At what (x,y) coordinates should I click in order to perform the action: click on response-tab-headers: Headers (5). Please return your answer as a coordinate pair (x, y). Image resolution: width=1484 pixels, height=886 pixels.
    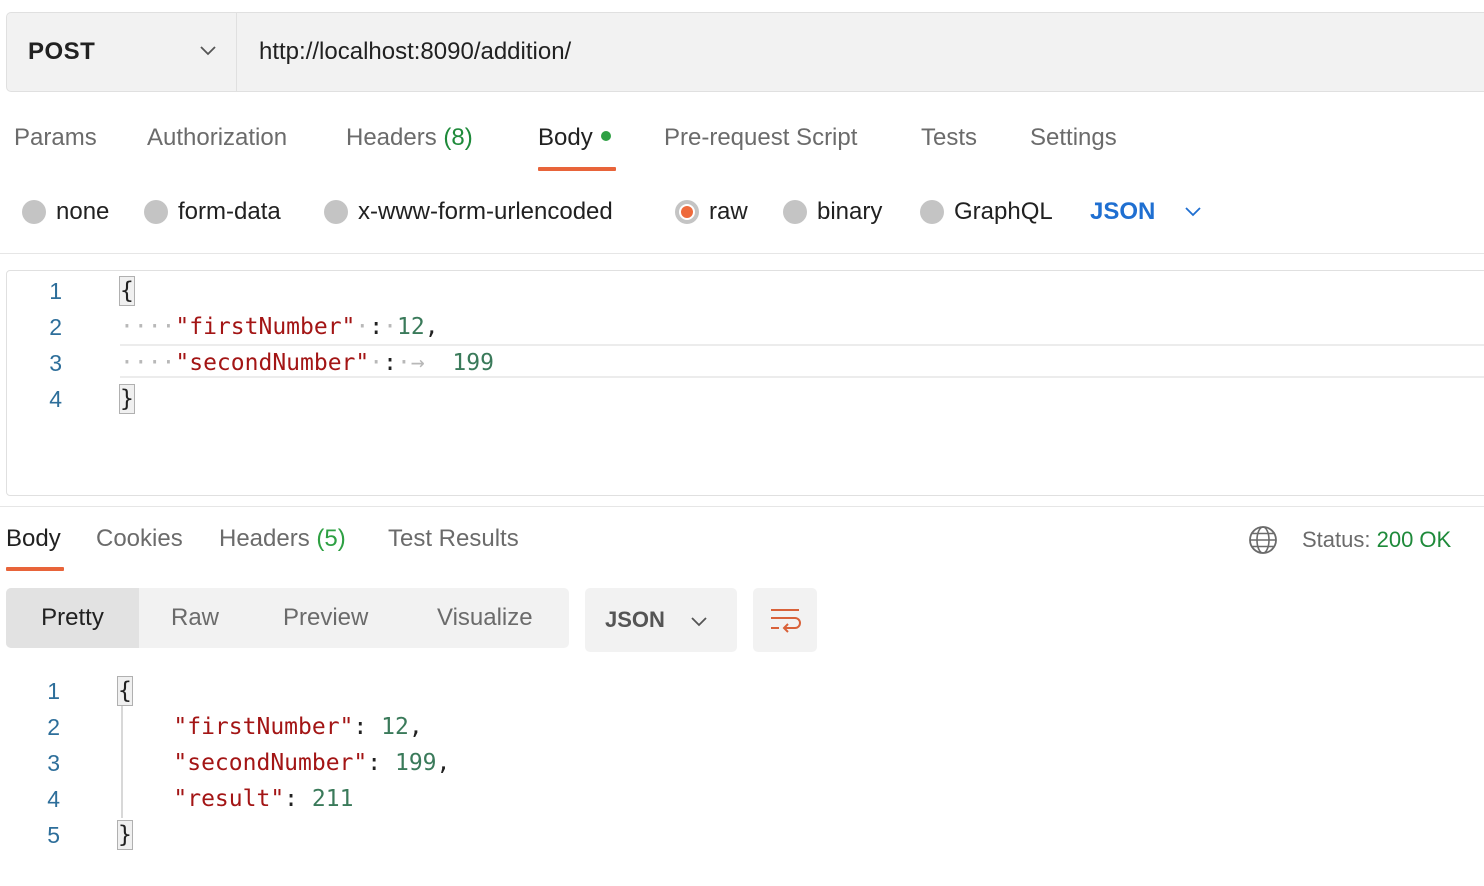
    Looking at the image, I should click on (282, 539).